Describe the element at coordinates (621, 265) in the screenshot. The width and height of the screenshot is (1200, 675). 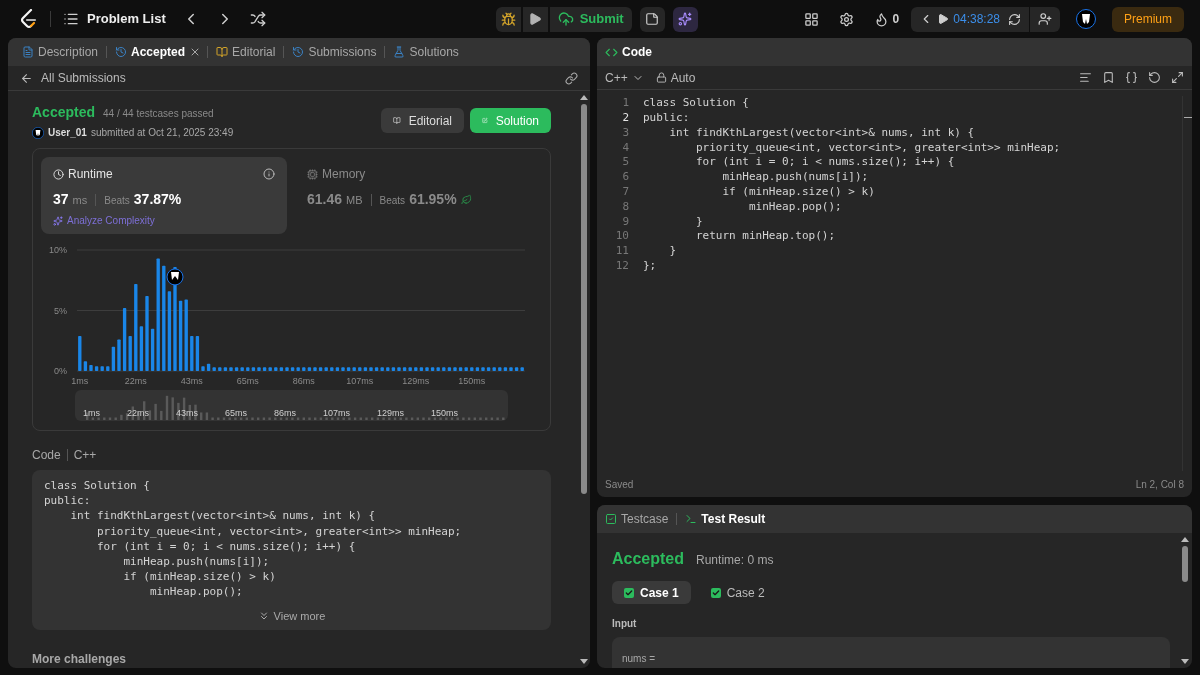
I see `line-number: 12` at that location.